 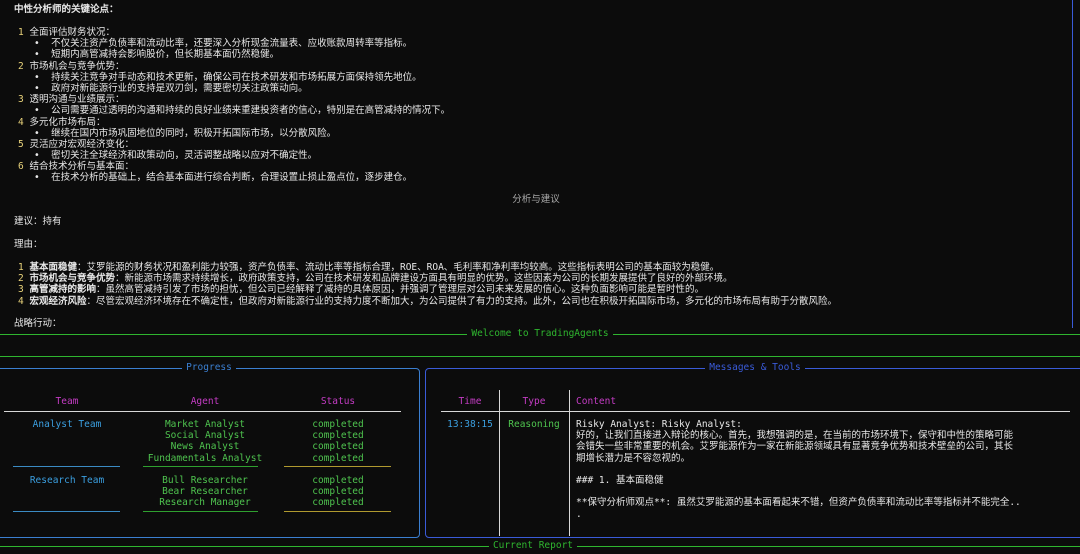 What do you see at coordinates (205, 458) in the screenshot?
I see `agent-name: Fundamentals Analyst` at bounding box center [205, 458].